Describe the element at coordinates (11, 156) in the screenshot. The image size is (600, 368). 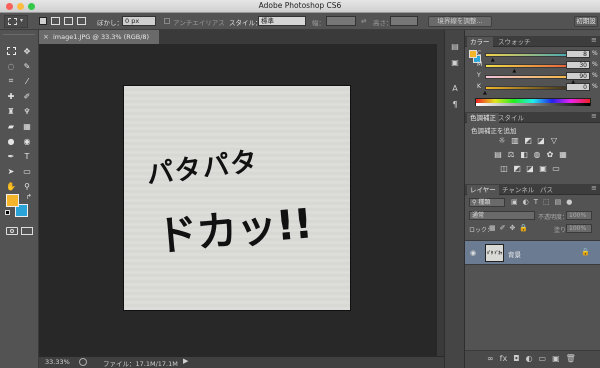
I see `pen-tool-icon: ✒` at that location.